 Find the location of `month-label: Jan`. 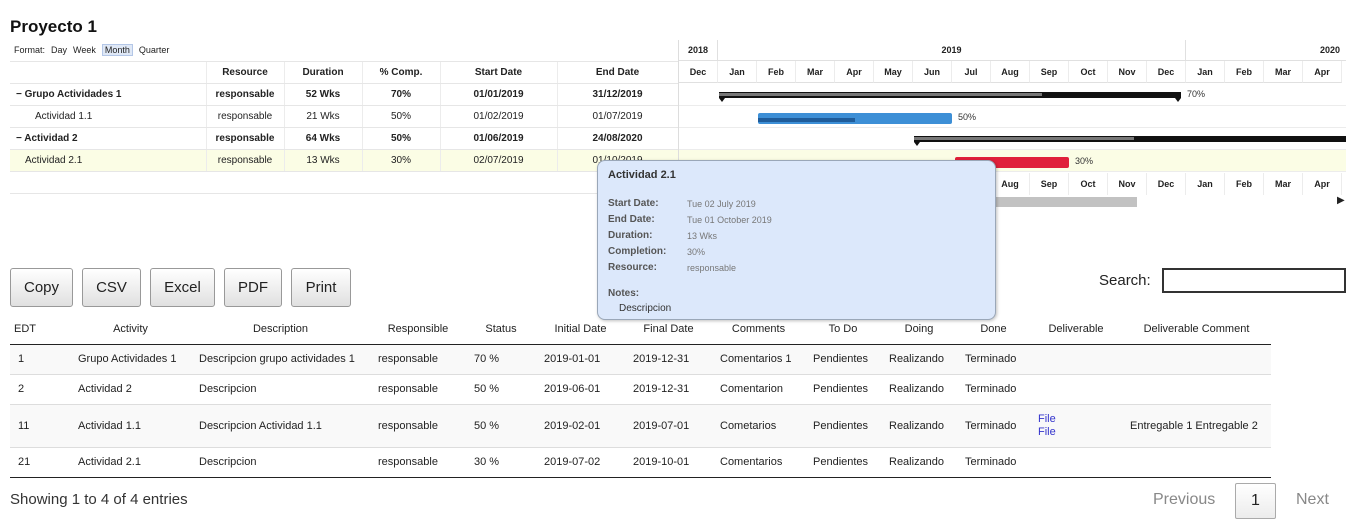

month-label: Jan is located at coordinates (1205, 72).